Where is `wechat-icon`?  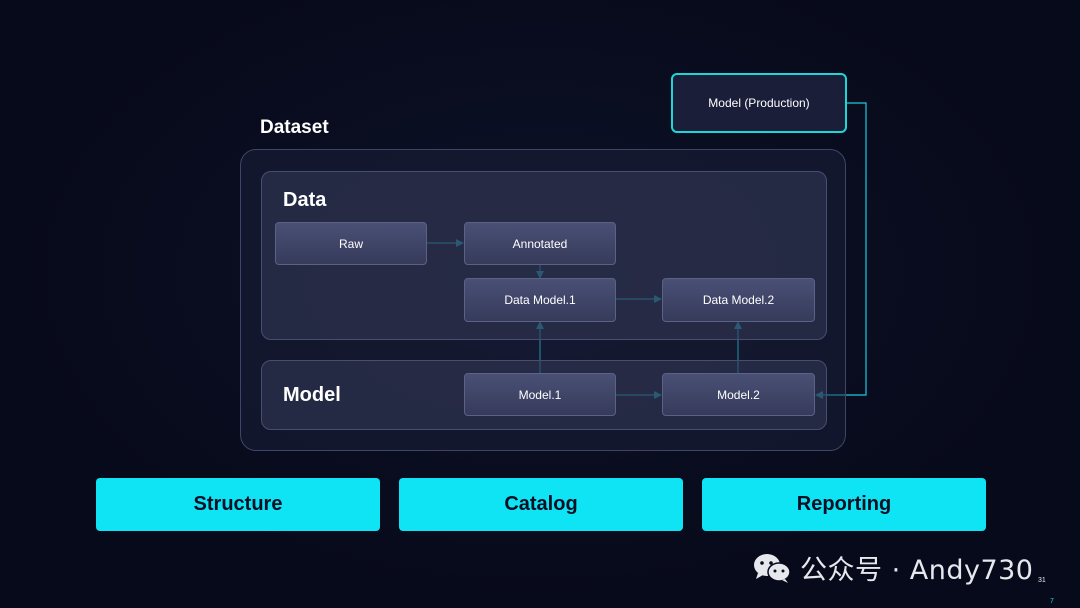 wechat-icon is located at coordinates (772, 568).